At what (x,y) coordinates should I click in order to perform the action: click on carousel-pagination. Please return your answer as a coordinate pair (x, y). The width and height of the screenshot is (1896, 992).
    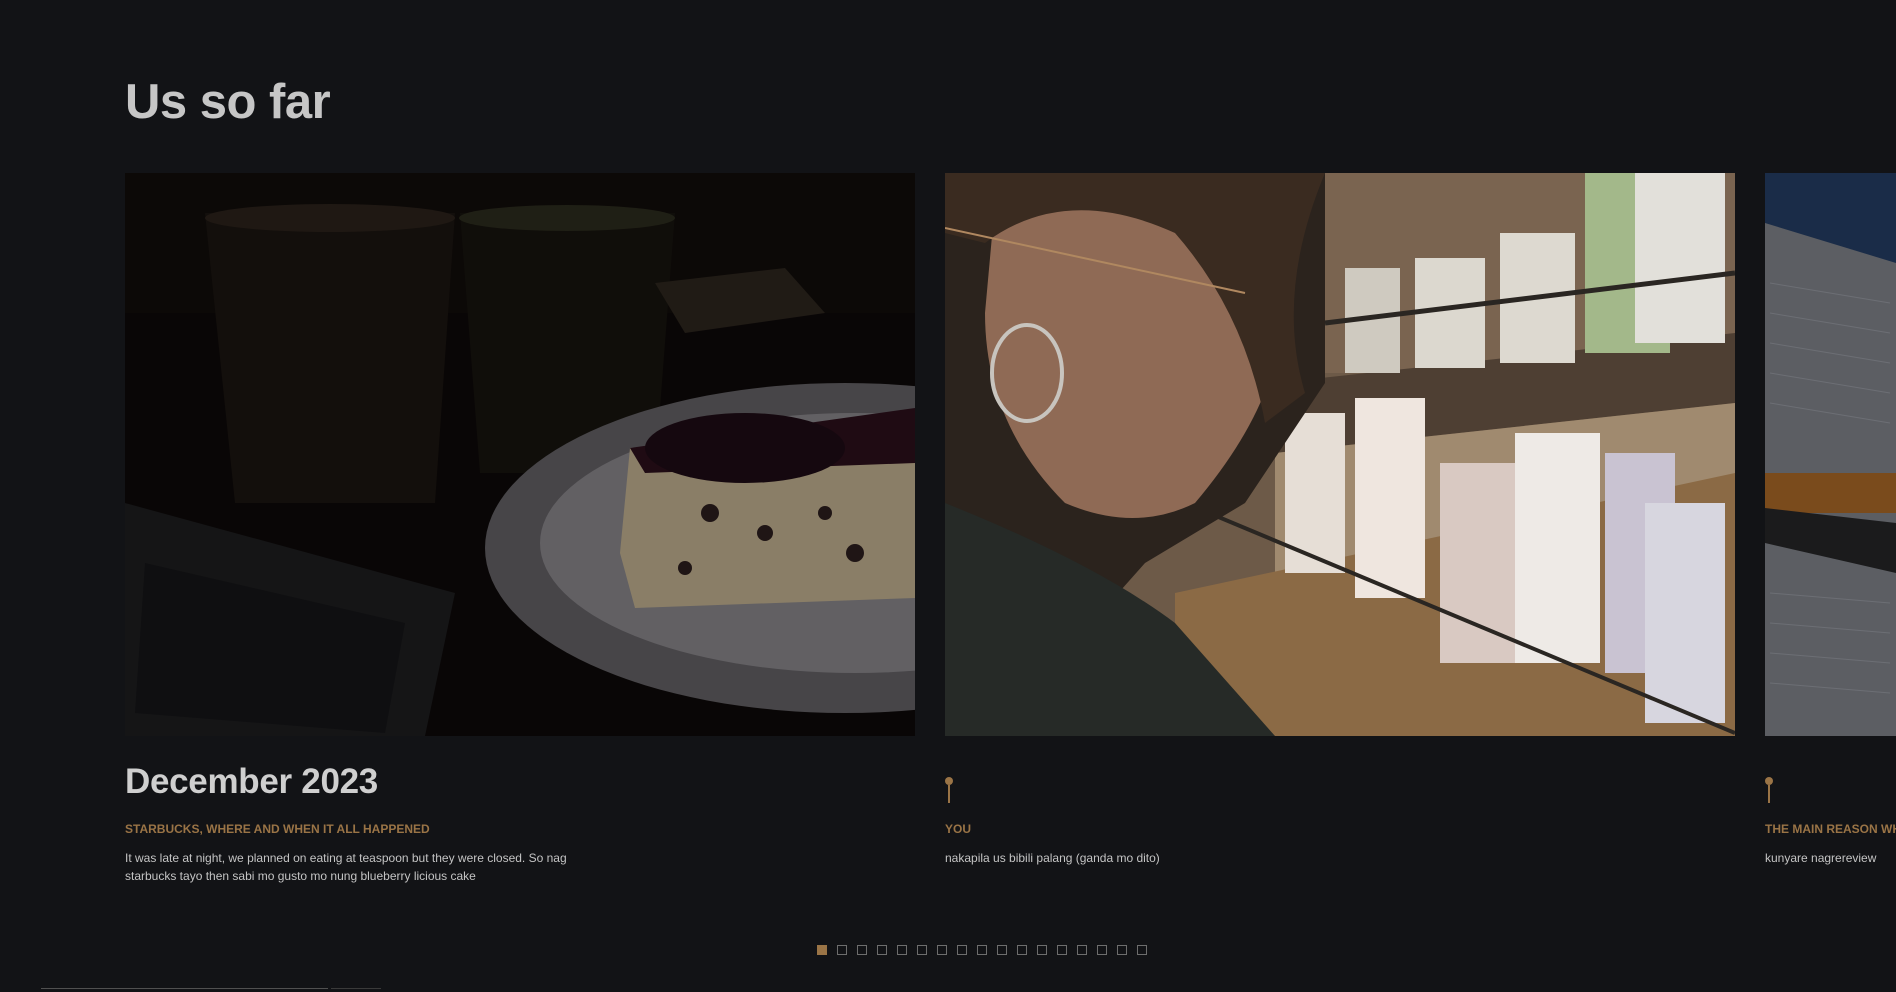
    Looking at the image, I should click on (982, 950).